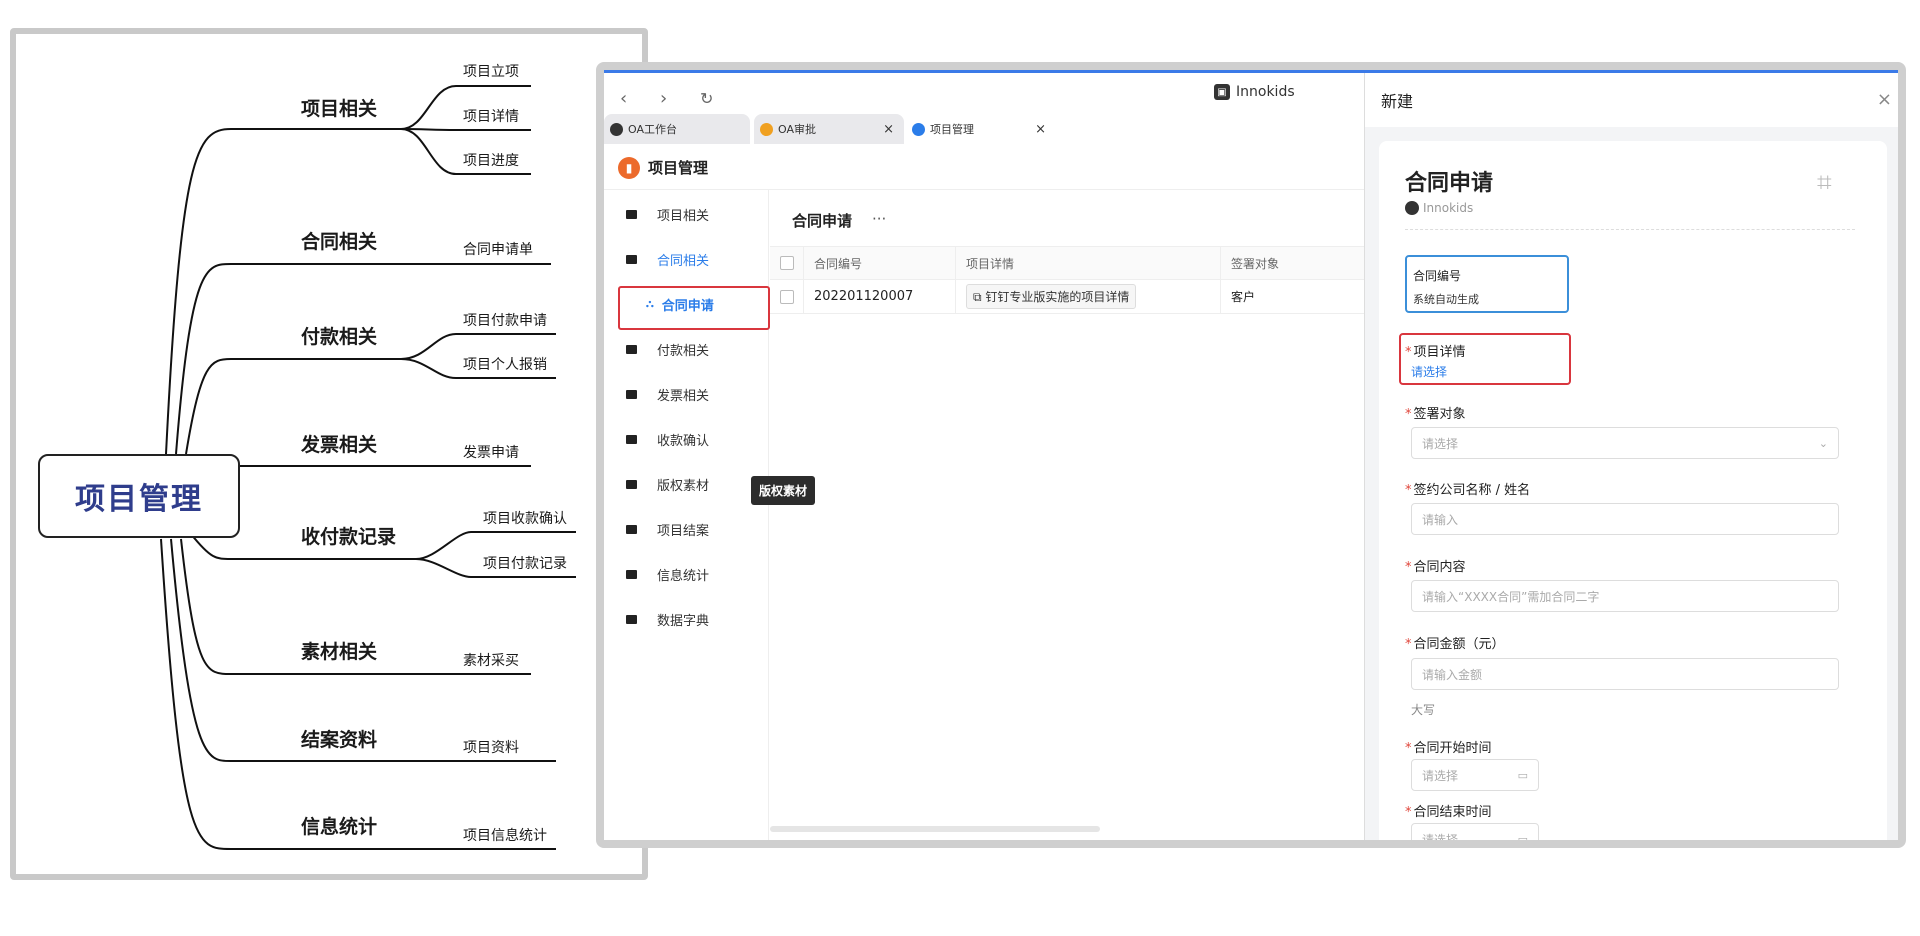  I want to click on leaf-label: 项目资料, so click(491, 748).